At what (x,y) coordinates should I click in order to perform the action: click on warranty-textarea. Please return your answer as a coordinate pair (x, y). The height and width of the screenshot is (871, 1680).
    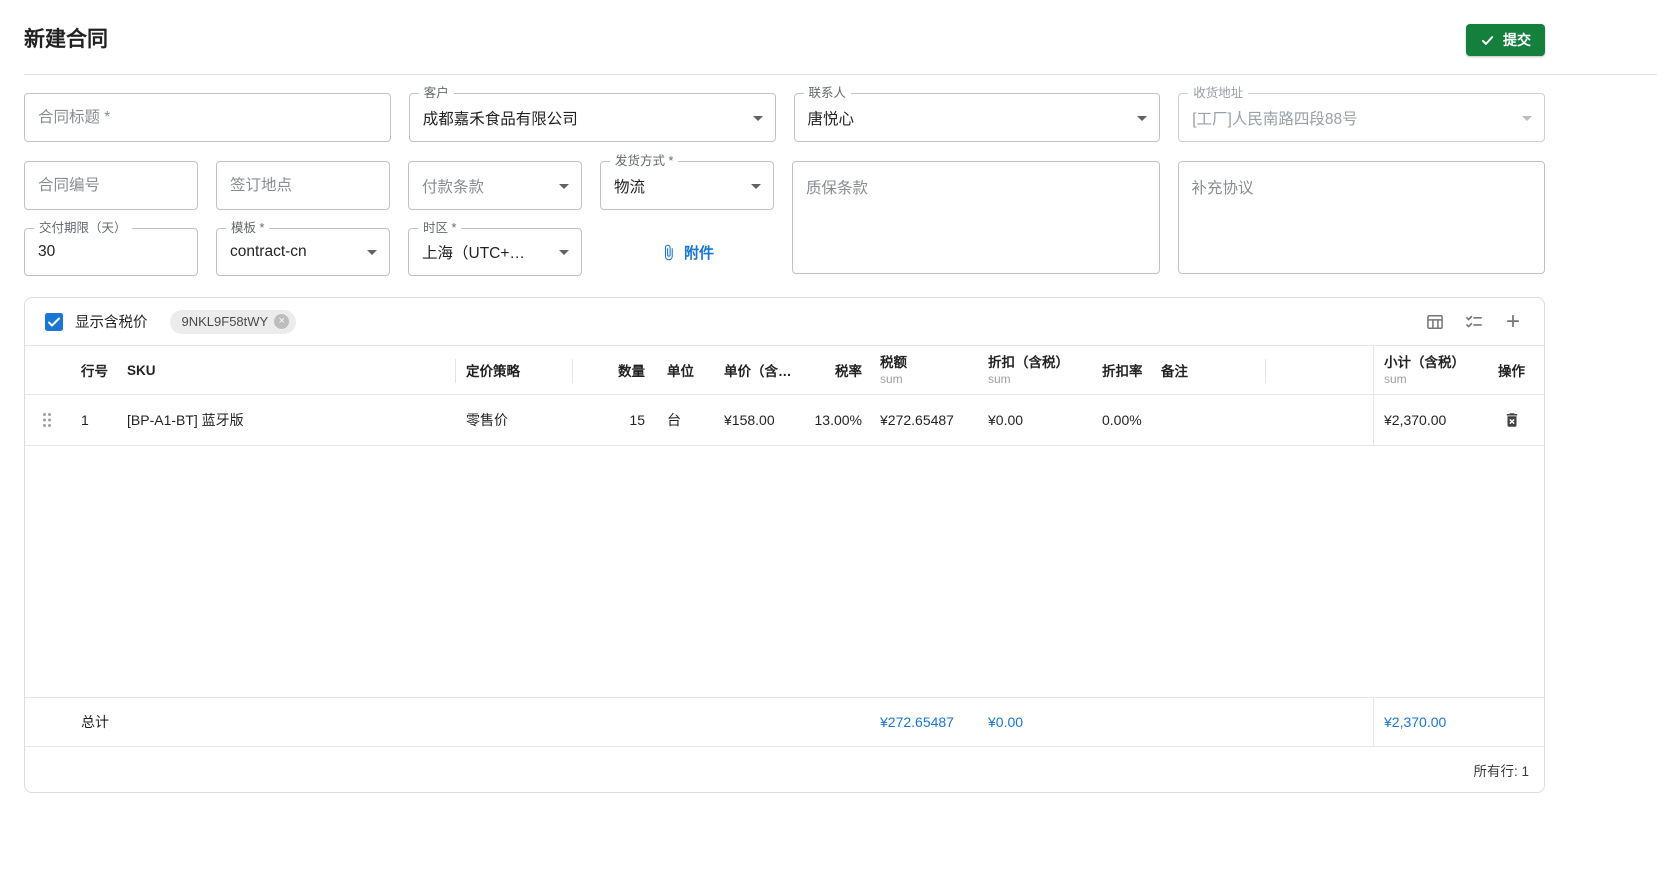
    Looking at the image, I should click on (976, 217).